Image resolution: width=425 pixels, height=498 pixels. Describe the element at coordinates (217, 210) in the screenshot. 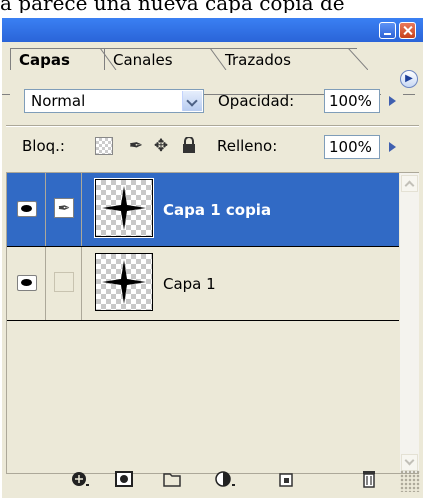

I see `layer-name: Capa 1 copia` at that location.